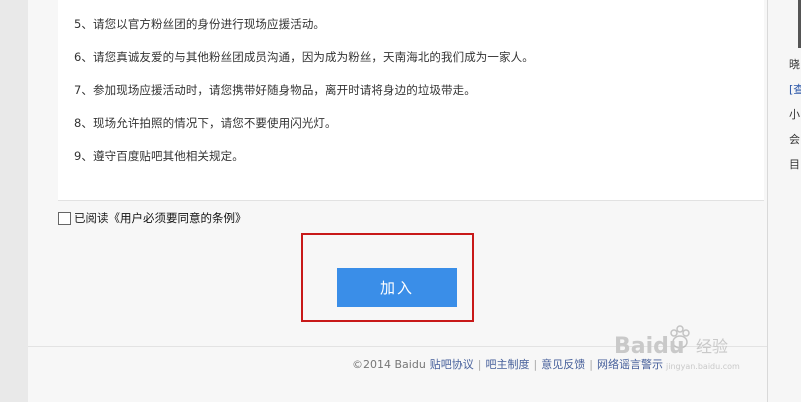 This screenshot has height=402, width=801. What do you see at coordinates (389, 364) in the screenshot?
I see `copyright-text: ©2014 Baidu` at bounding box center [389, 364].